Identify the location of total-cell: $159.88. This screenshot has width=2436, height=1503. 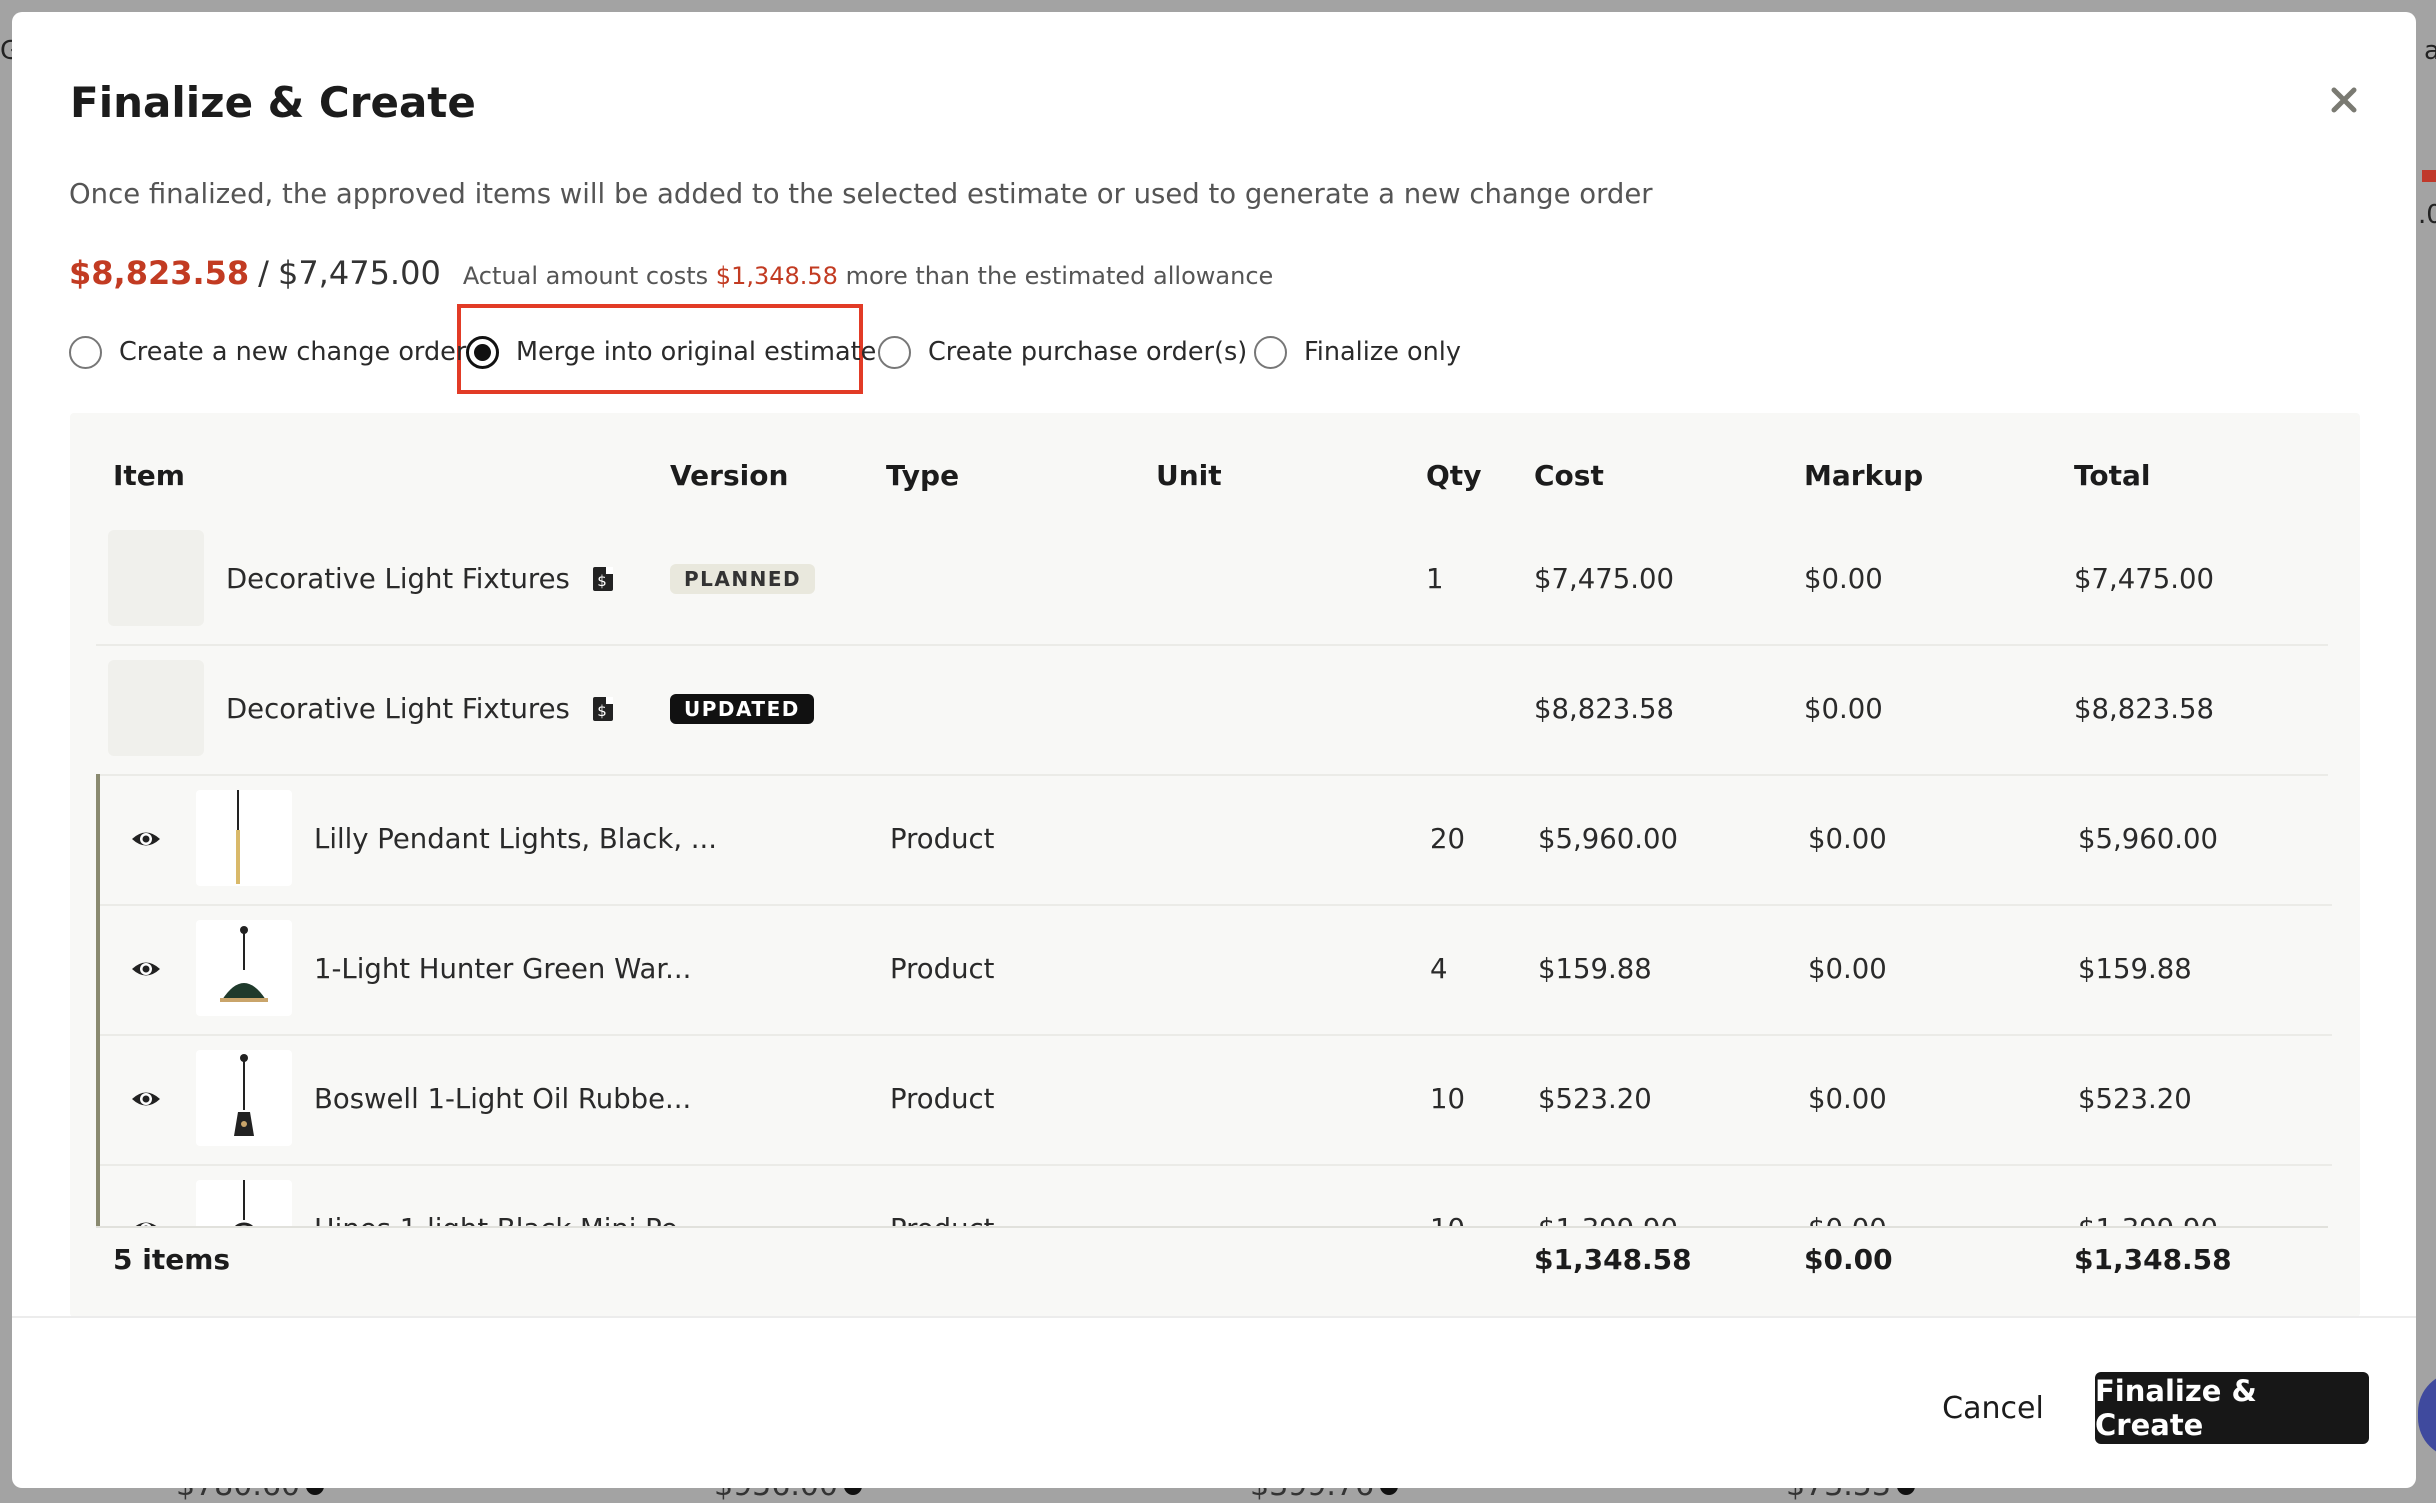
(2135, 969).